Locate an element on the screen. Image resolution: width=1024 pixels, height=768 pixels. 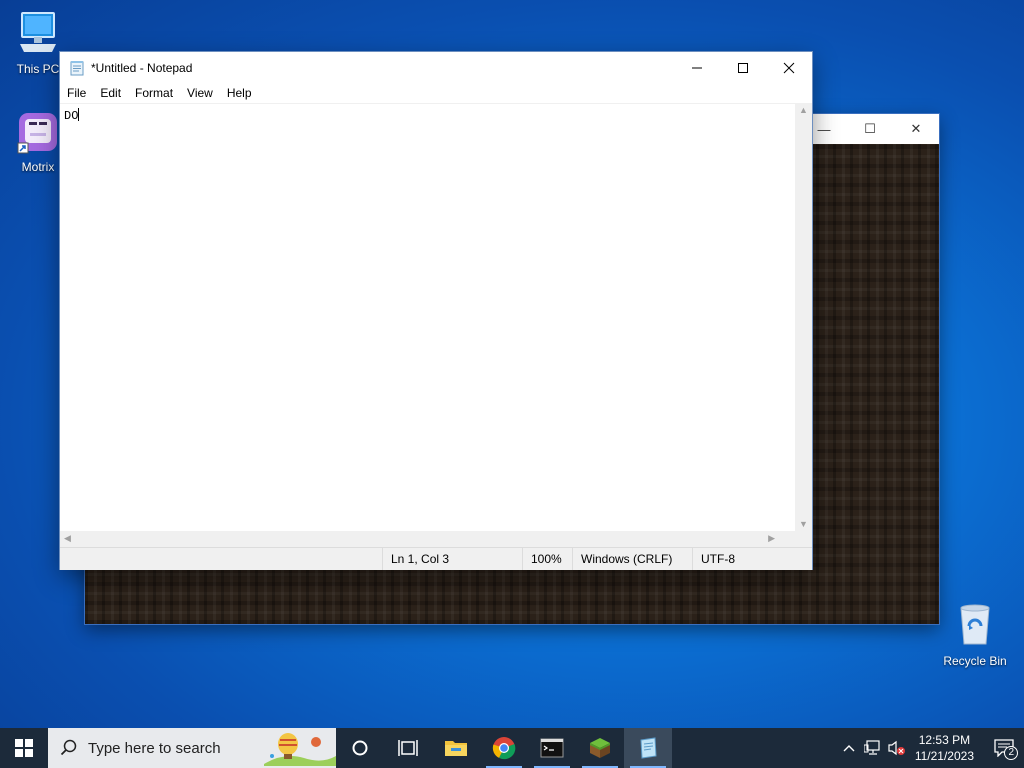
menu-bar: File Edit Format View Help is located at coordinates (436, 93).